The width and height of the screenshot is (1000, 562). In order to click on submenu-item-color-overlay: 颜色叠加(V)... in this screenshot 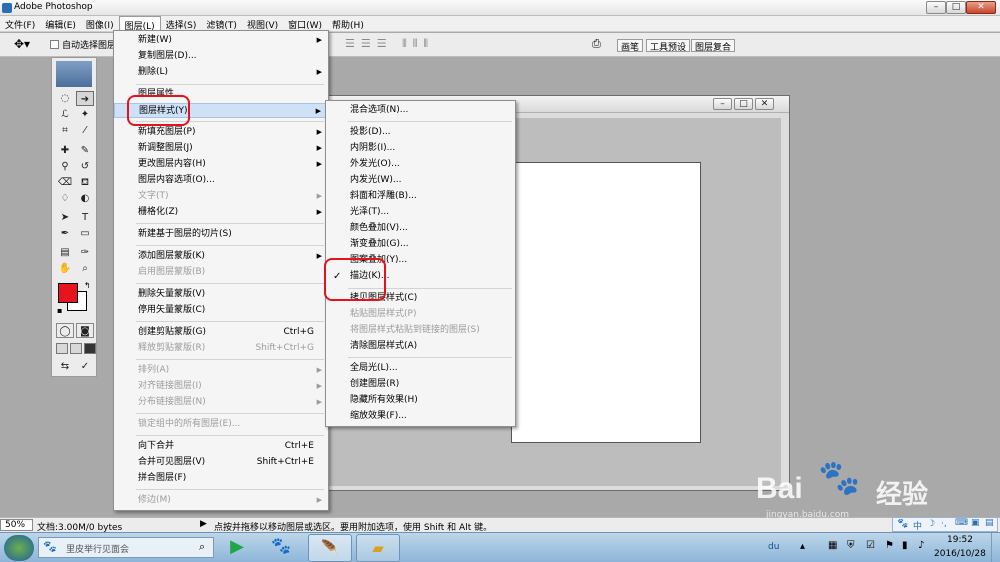, I will do `click(420, 228)`.